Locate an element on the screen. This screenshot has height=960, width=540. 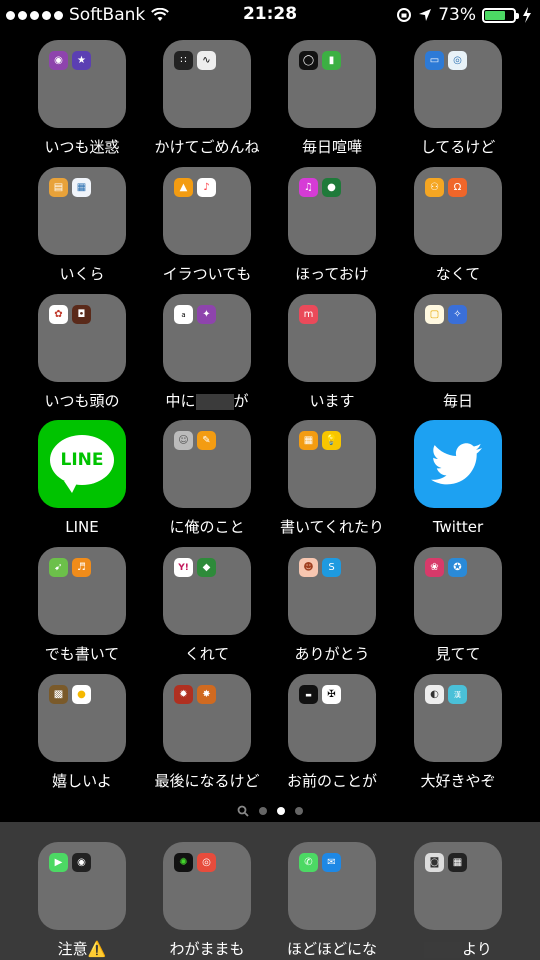
folder-item: ▲ ♪ イラついても is located at coordinates (207, 226).